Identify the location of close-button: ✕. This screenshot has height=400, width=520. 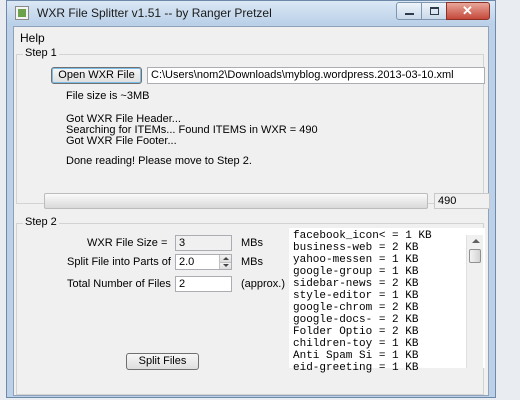
(468, 11).